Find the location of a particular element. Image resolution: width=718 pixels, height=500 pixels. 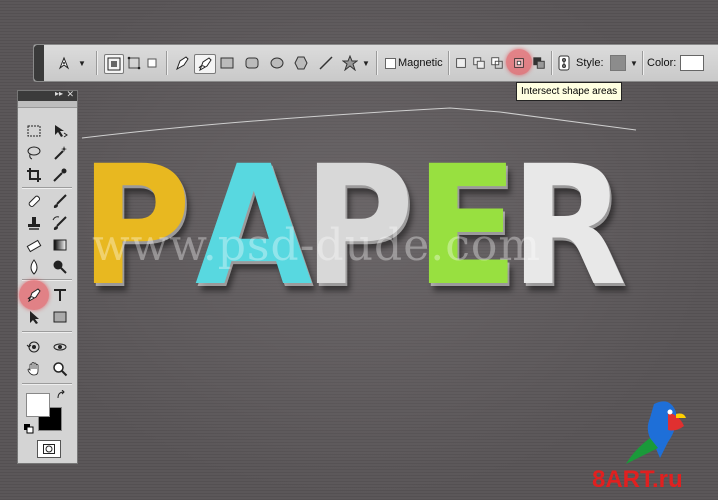

ellipse-tool-icon is located at coordinates (277, 63).